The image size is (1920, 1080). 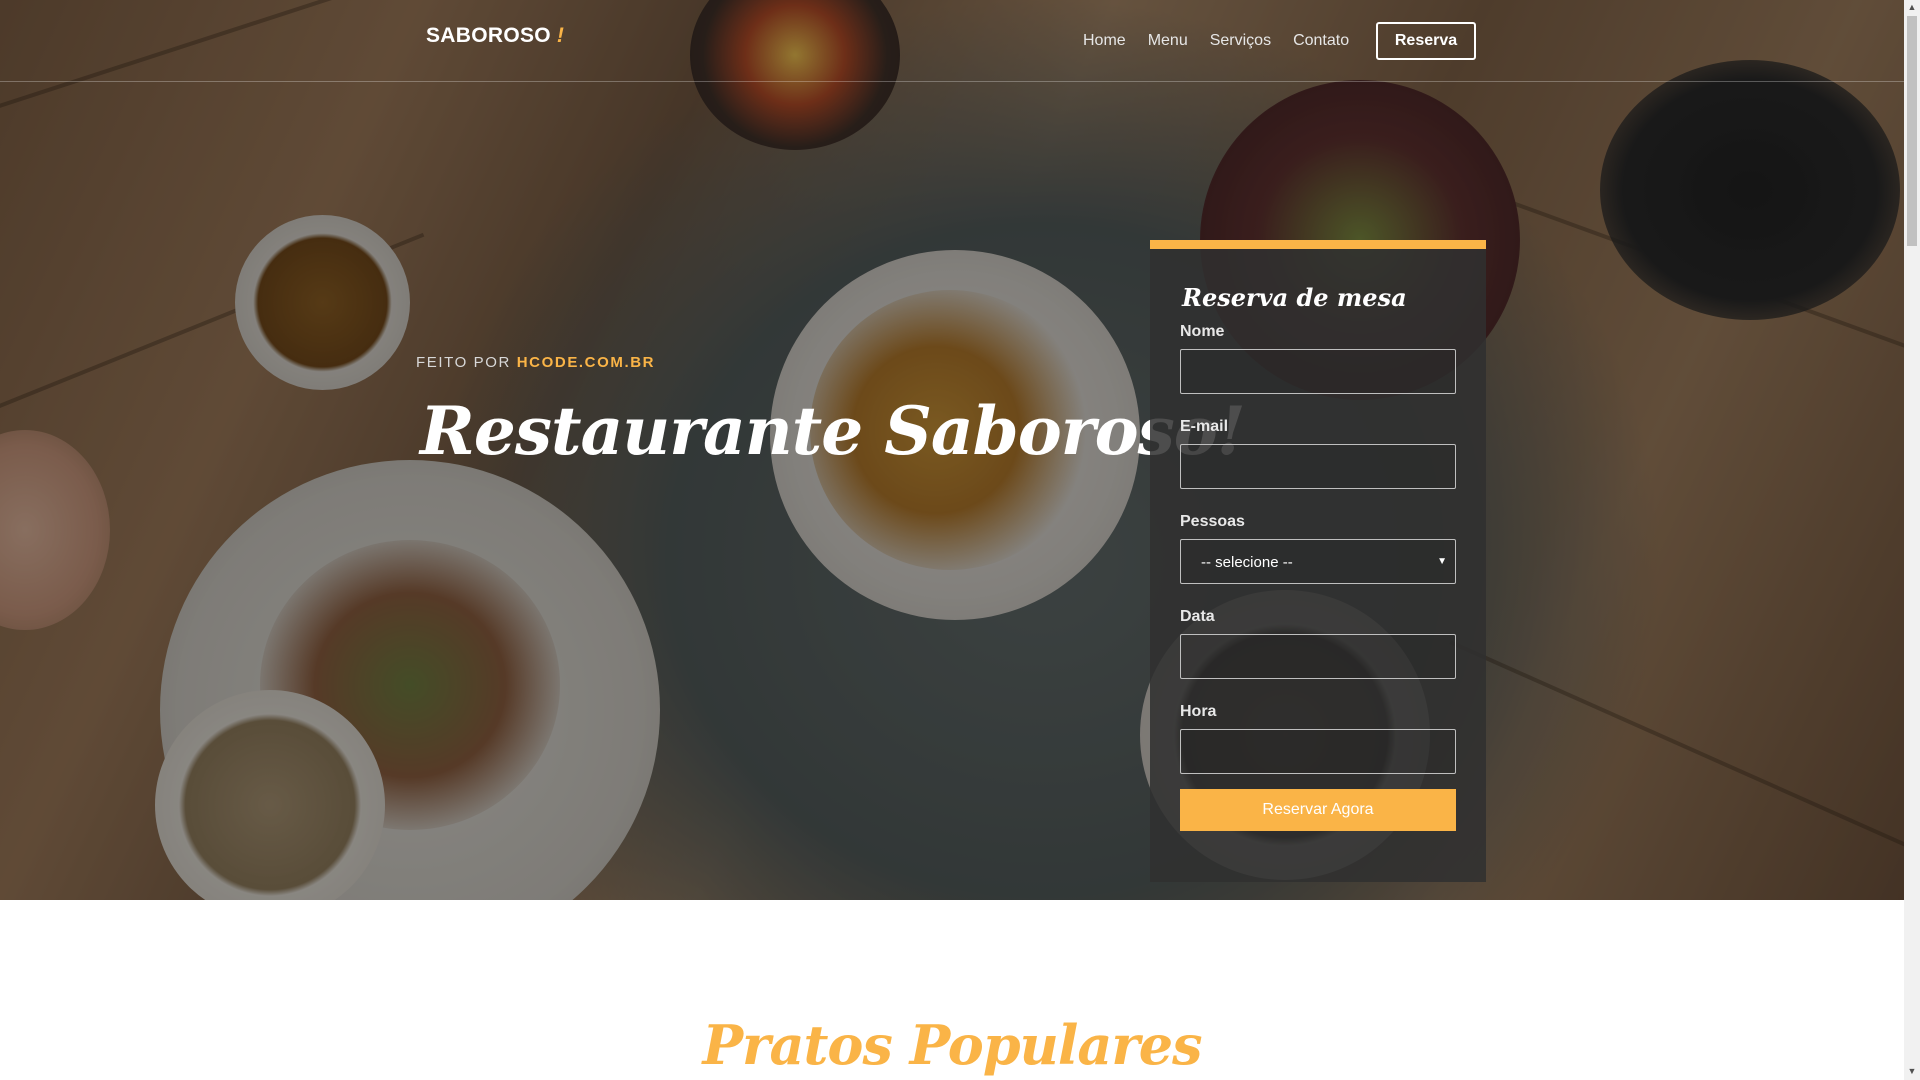 I want to click on nav-link-servicos: Serviços, so click(x=1240, y=41).